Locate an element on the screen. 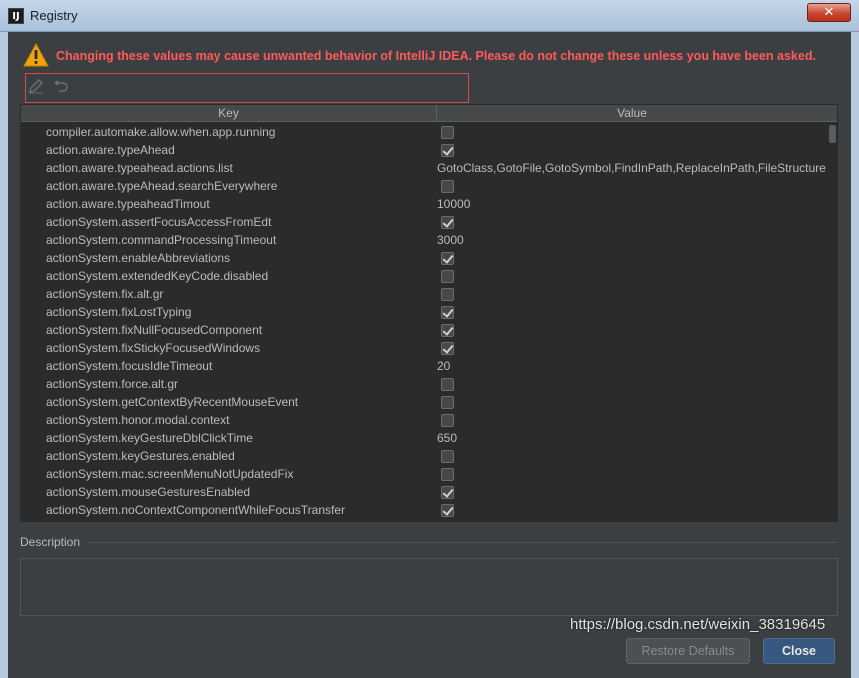 This screenshot has height=678, width=859. table-header: Key Value is located at coordinates (429, 113).